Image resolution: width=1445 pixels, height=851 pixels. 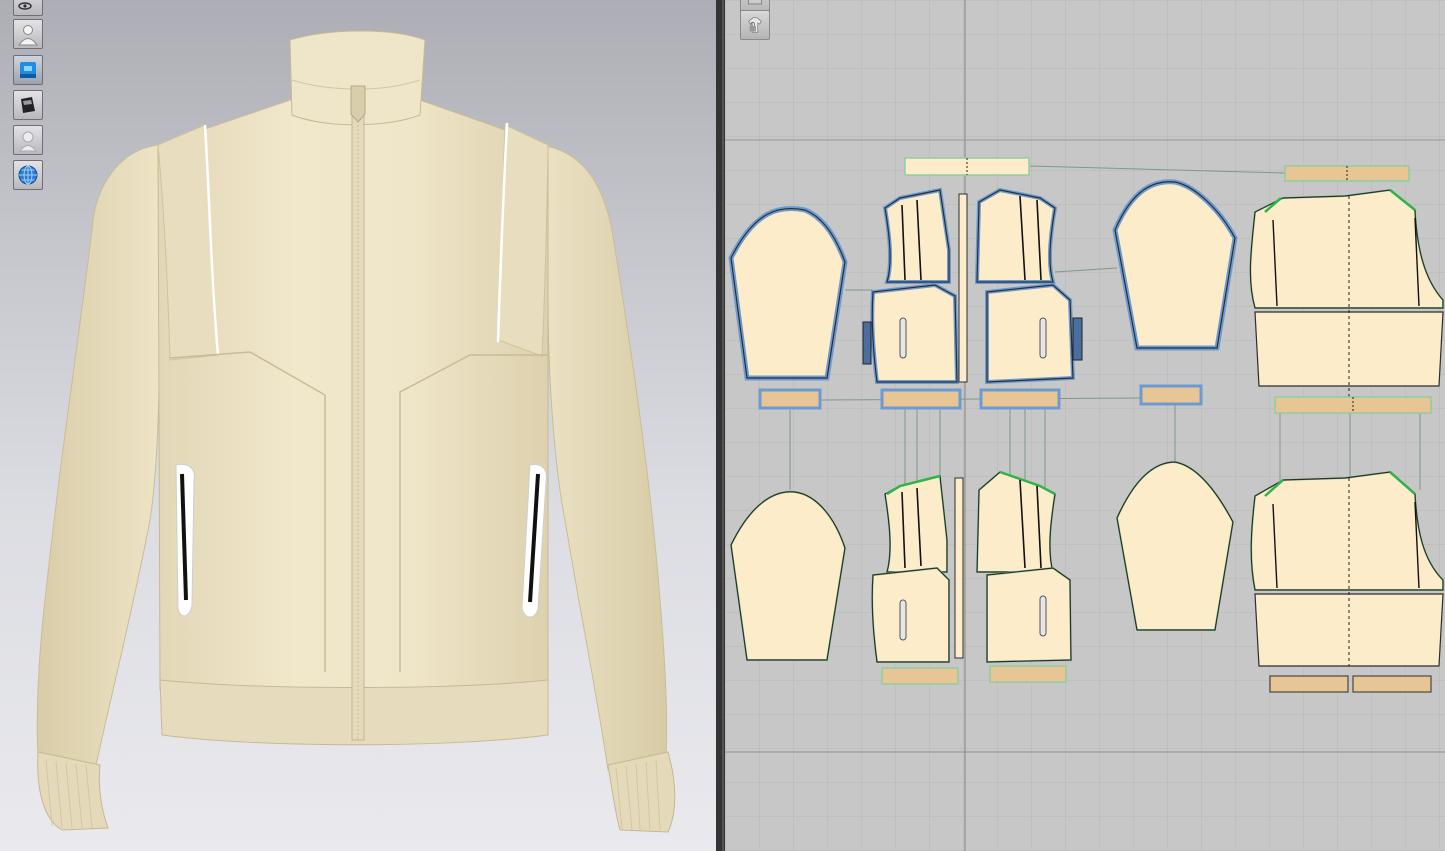 What do you see at coordinates (921, 399) in the screenshot?
I see `hem-band-front-left-top` at bounding box center [921, 399].